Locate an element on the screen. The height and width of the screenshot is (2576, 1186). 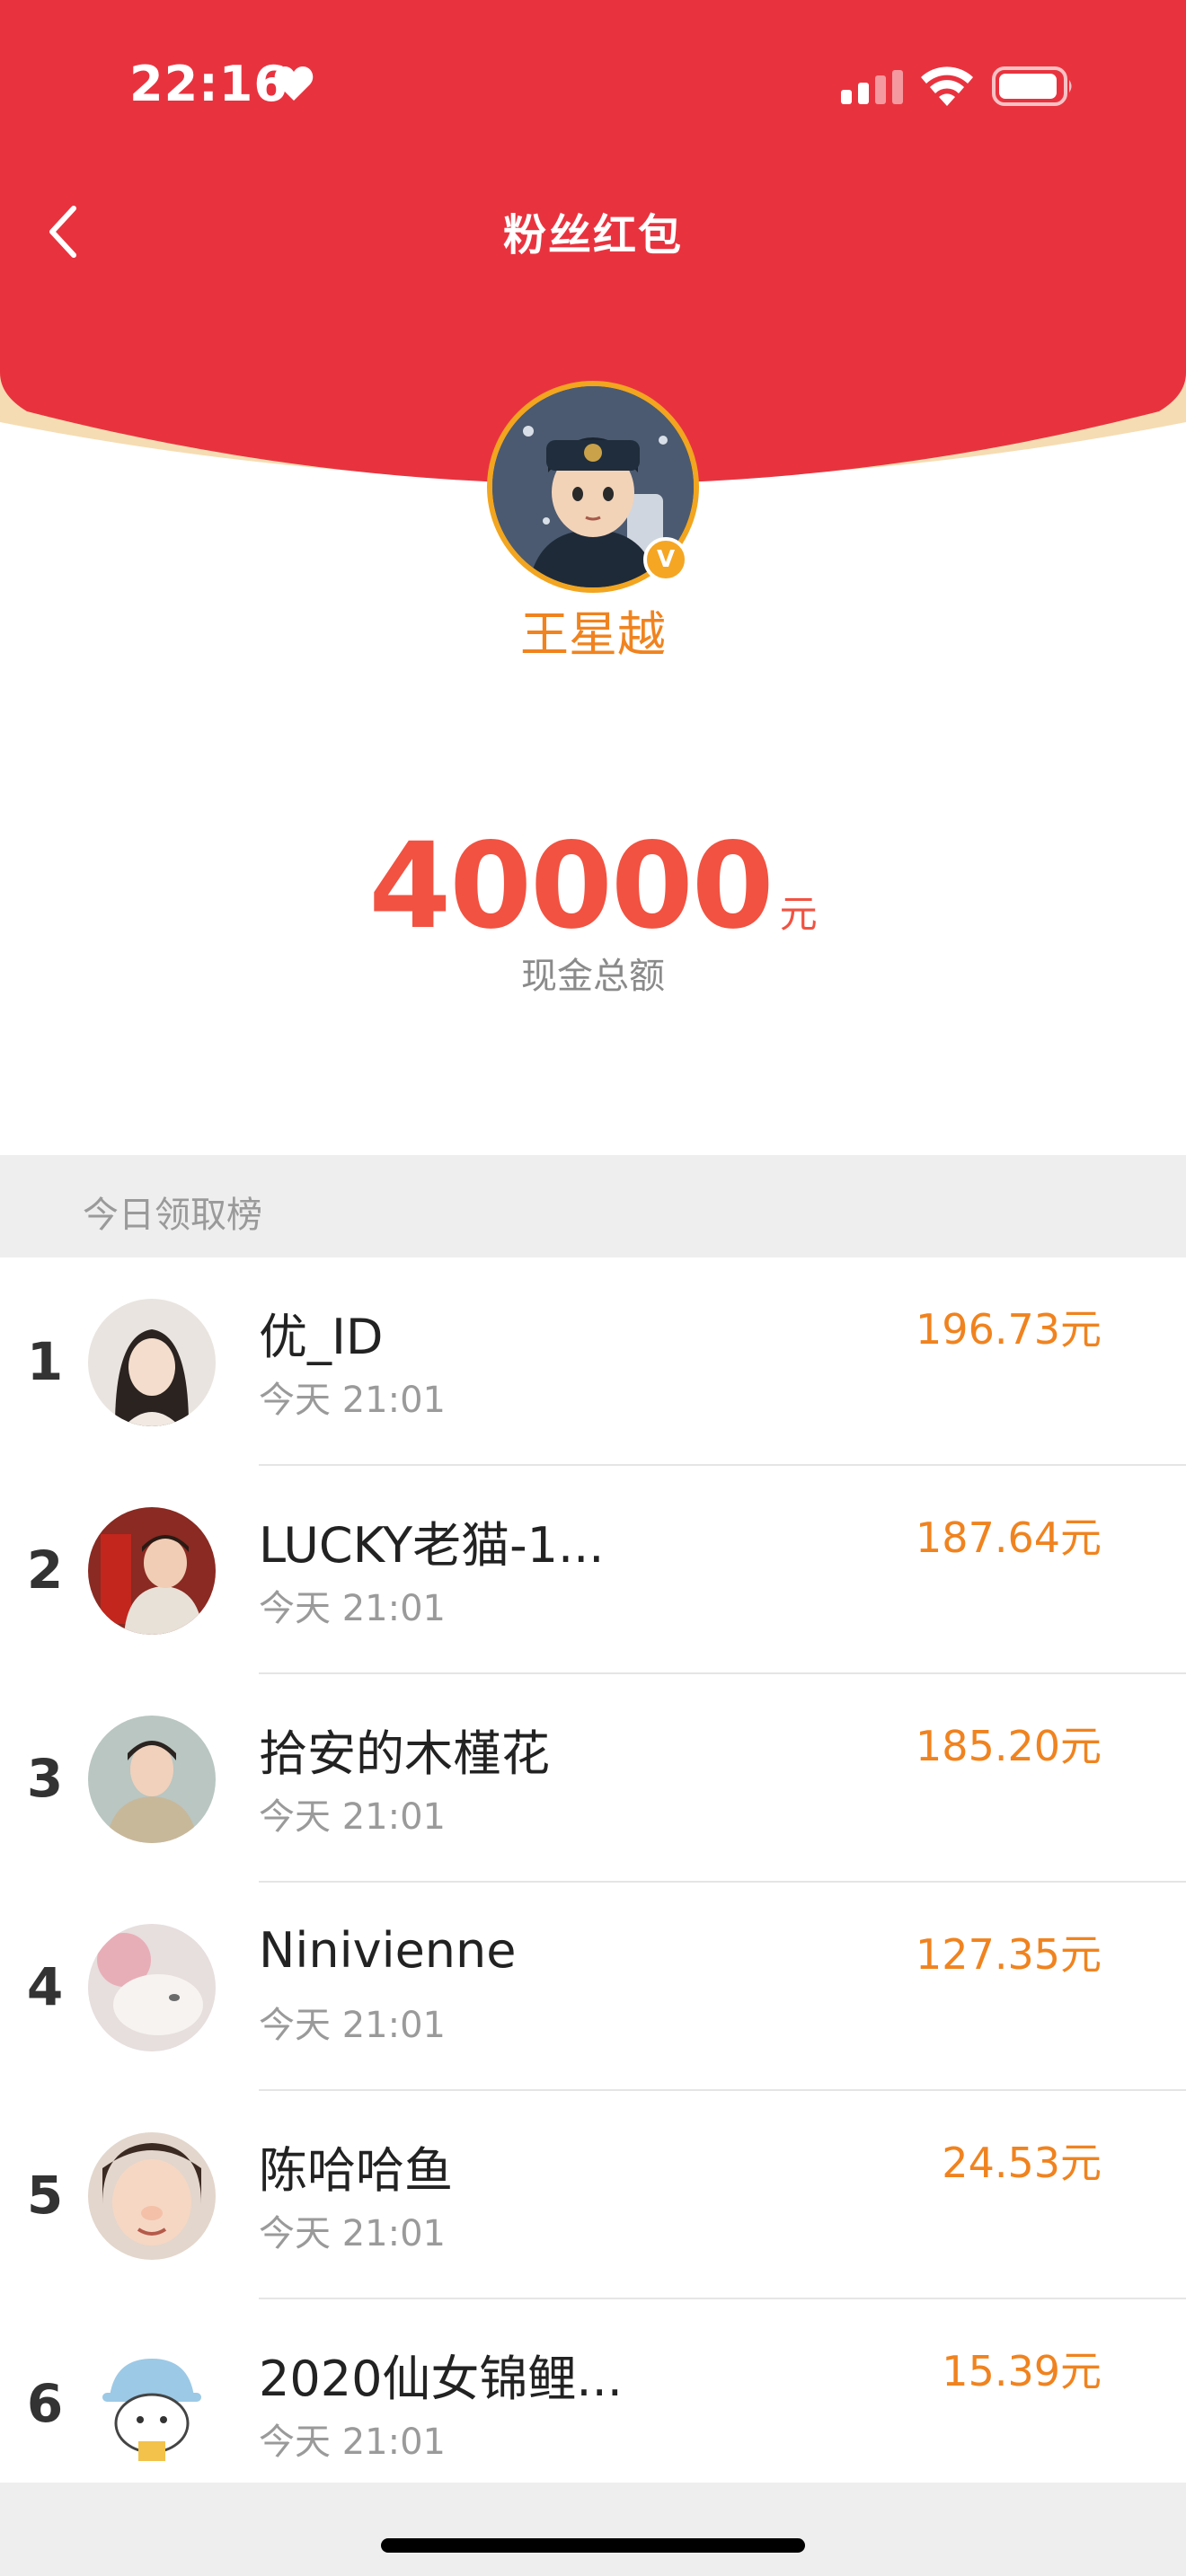
section-title: 今日领取榜 is located at coordinates (172, 1215).